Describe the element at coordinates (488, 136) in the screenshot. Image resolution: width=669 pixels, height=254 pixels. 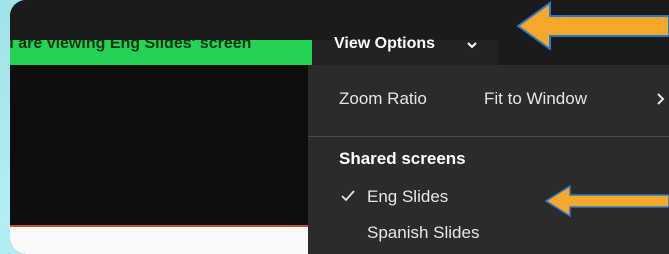
I see `menu-divider` at that location.